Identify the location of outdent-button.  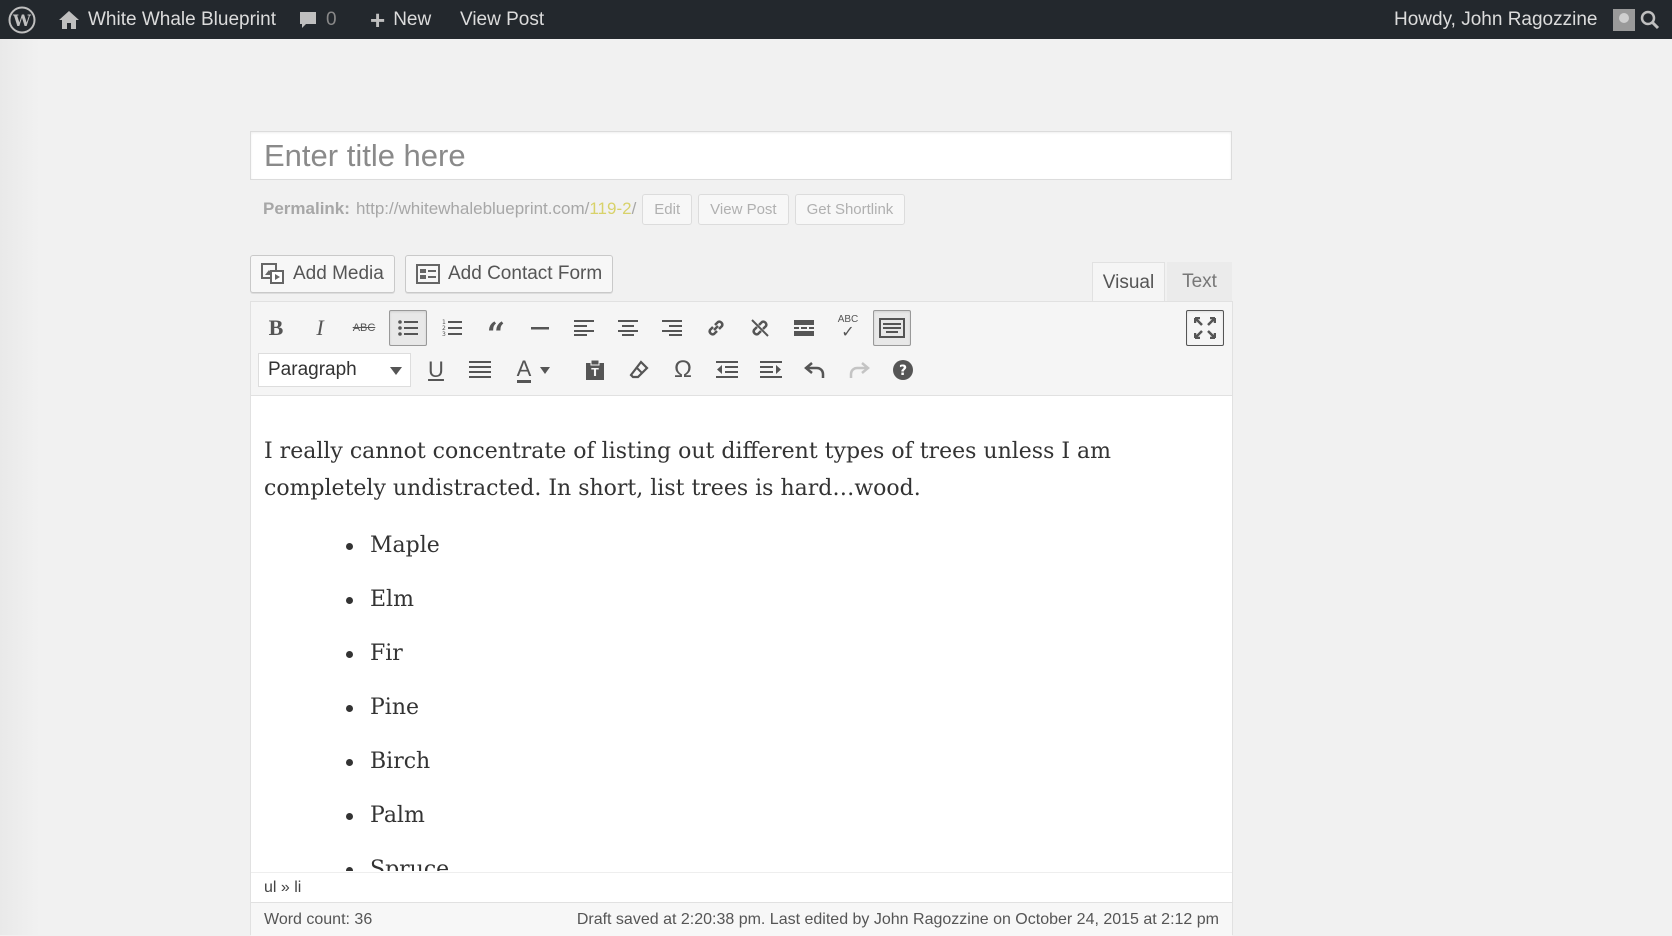
(727, 370).